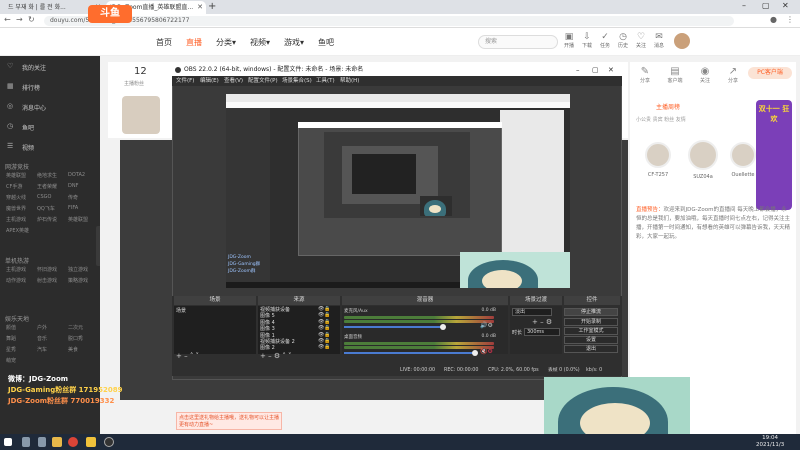 This screenshot has width=800, height=450. What do you see at coordinates (47, 175) in the screenshot?
I see `sidebar-subitem: 绝地求生` at bounding box center [47, 175].